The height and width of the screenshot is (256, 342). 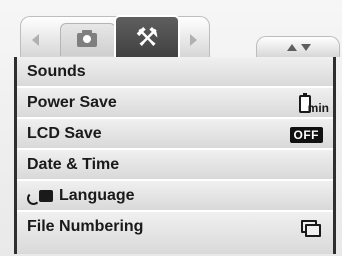 I want to click on tab-right-arrow-icon, so click(x=193, y=40).